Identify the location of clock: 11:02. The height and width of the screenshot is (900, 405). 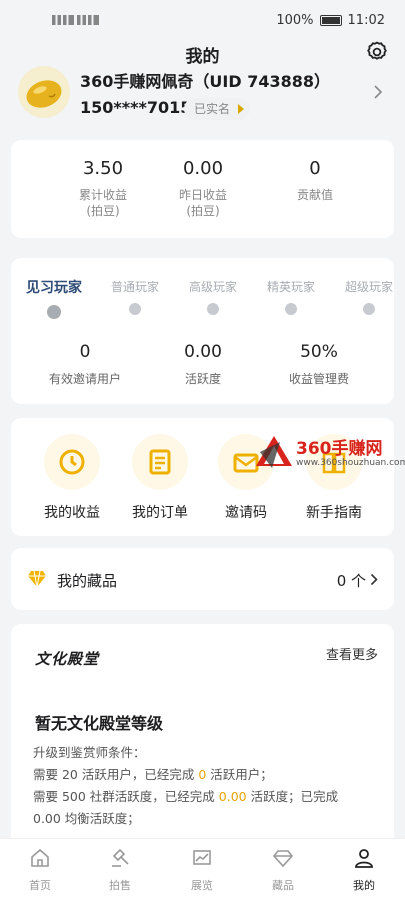
(366, 20).